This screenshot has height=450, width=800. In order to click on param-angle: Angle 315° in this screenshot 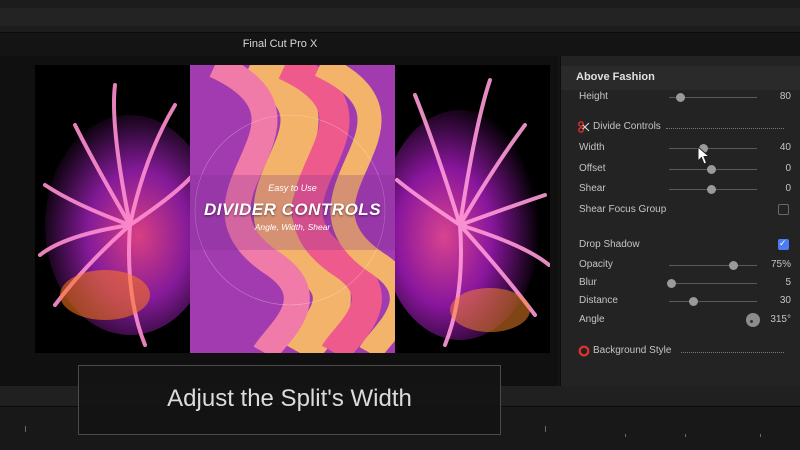, I will do `click(680, 320)`.